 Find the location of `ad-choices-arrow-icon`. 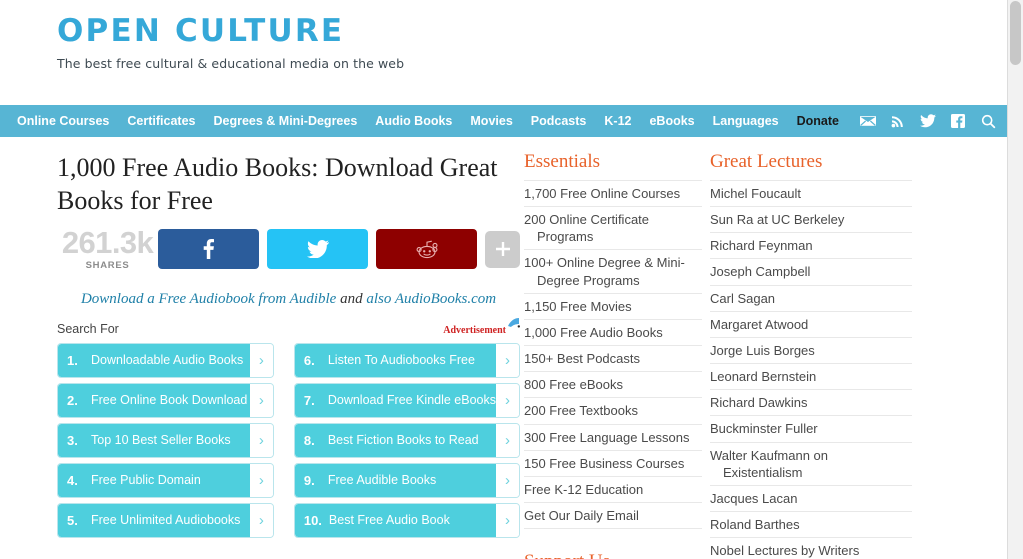

ad-choices-arrow-icon is located at coordinates (514, 324).